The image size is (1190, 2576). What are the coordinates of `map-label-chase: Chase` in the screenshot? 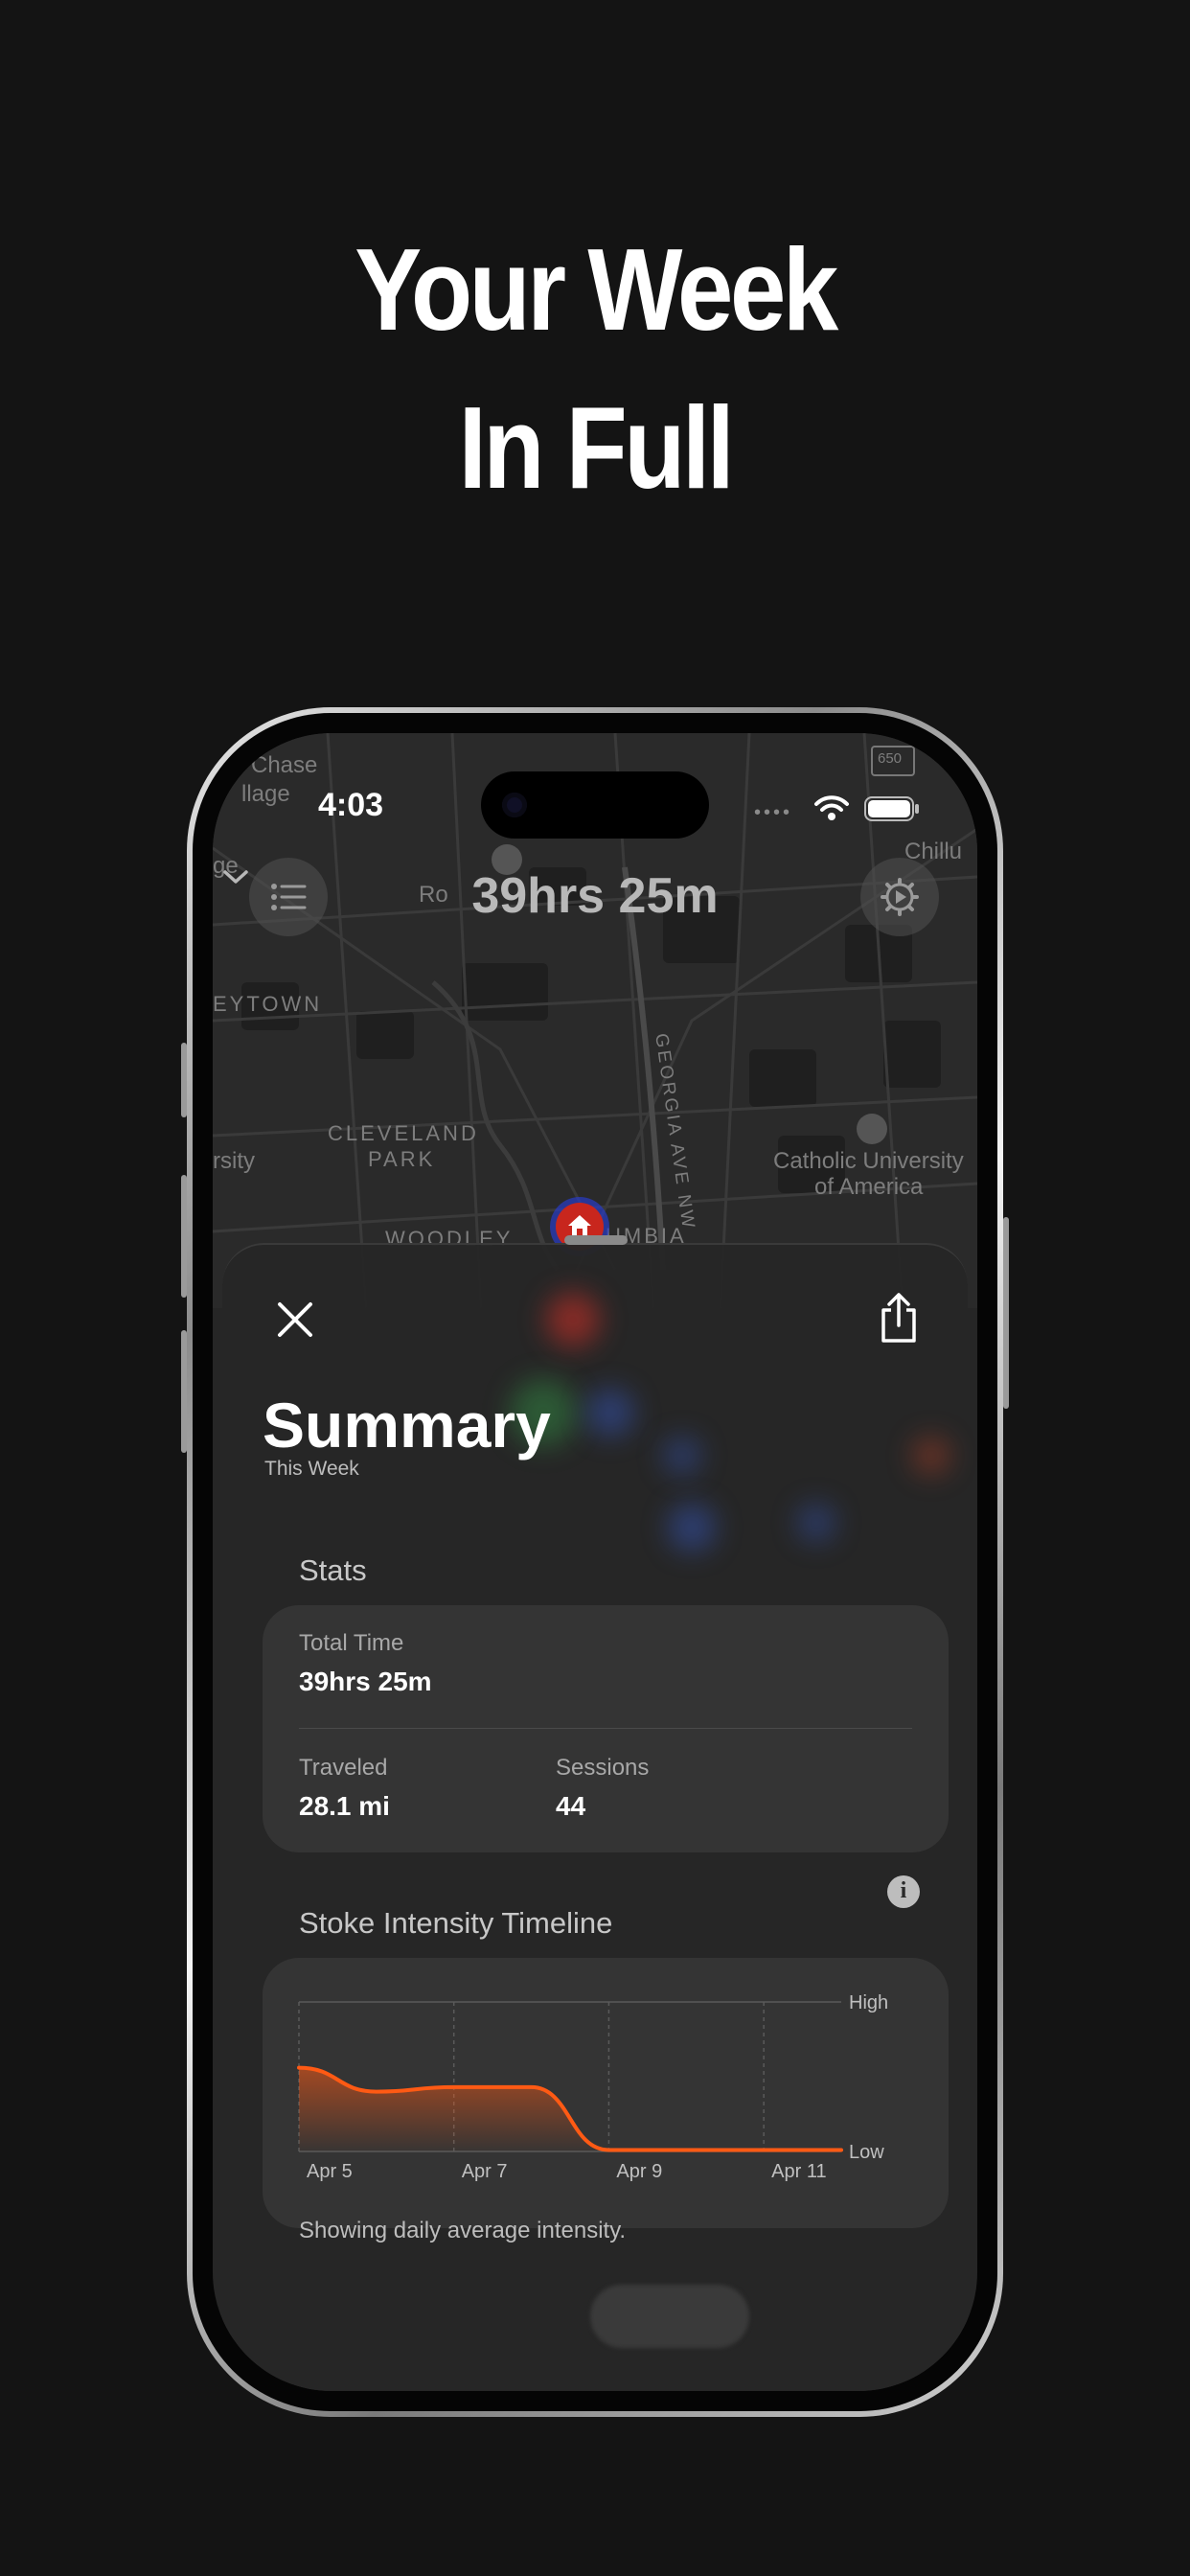 It's located at (285, 765).